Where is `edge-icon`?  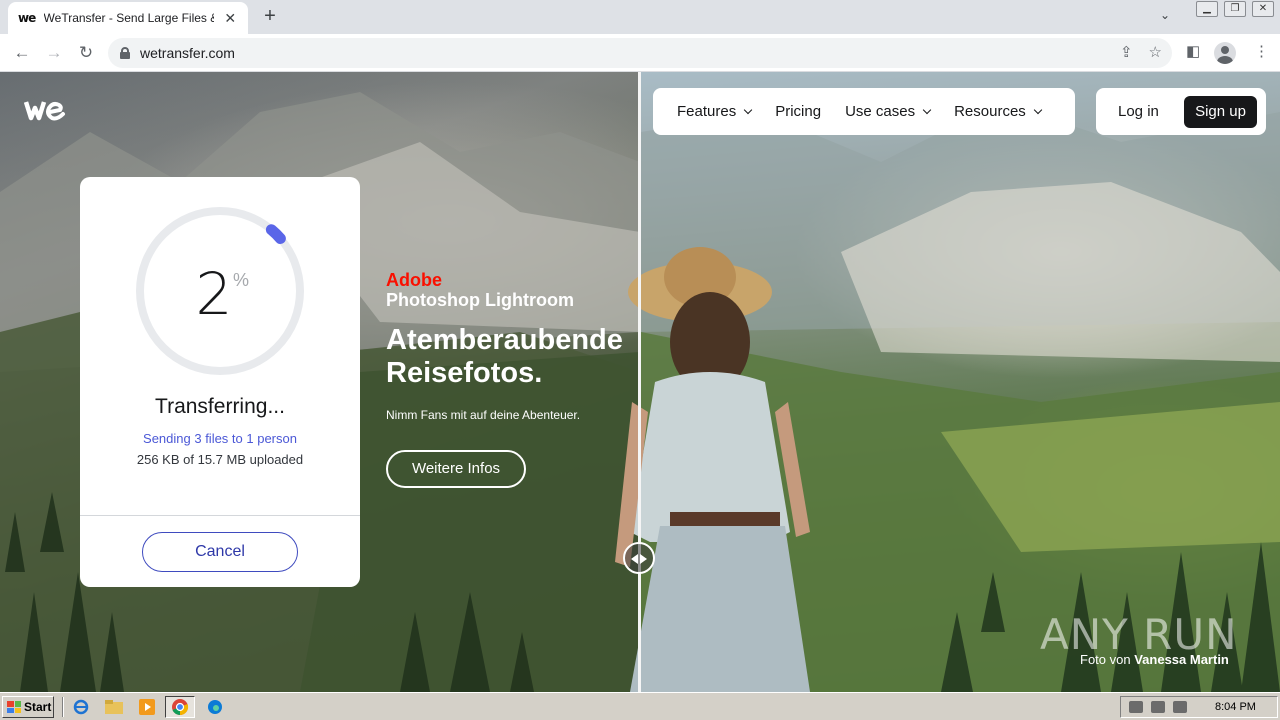 edge-icon is located at coordinates (215, 707).